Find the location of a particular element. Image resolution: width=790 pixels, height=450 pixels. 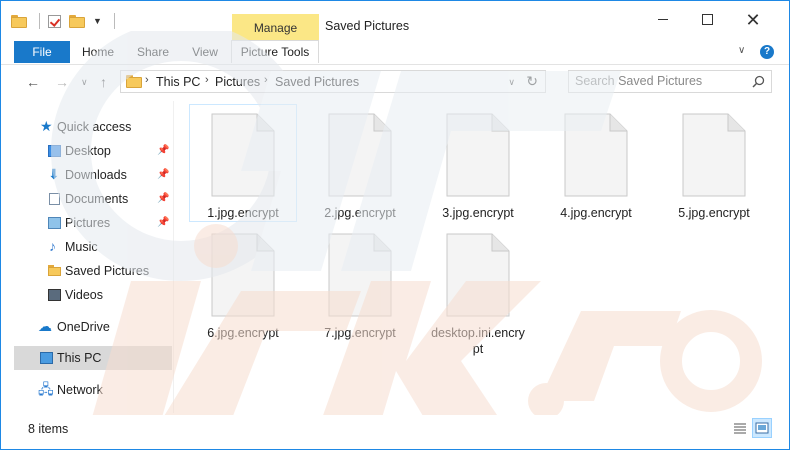

recent-locations-icon: ∨ is located at coordinates (84, 82).